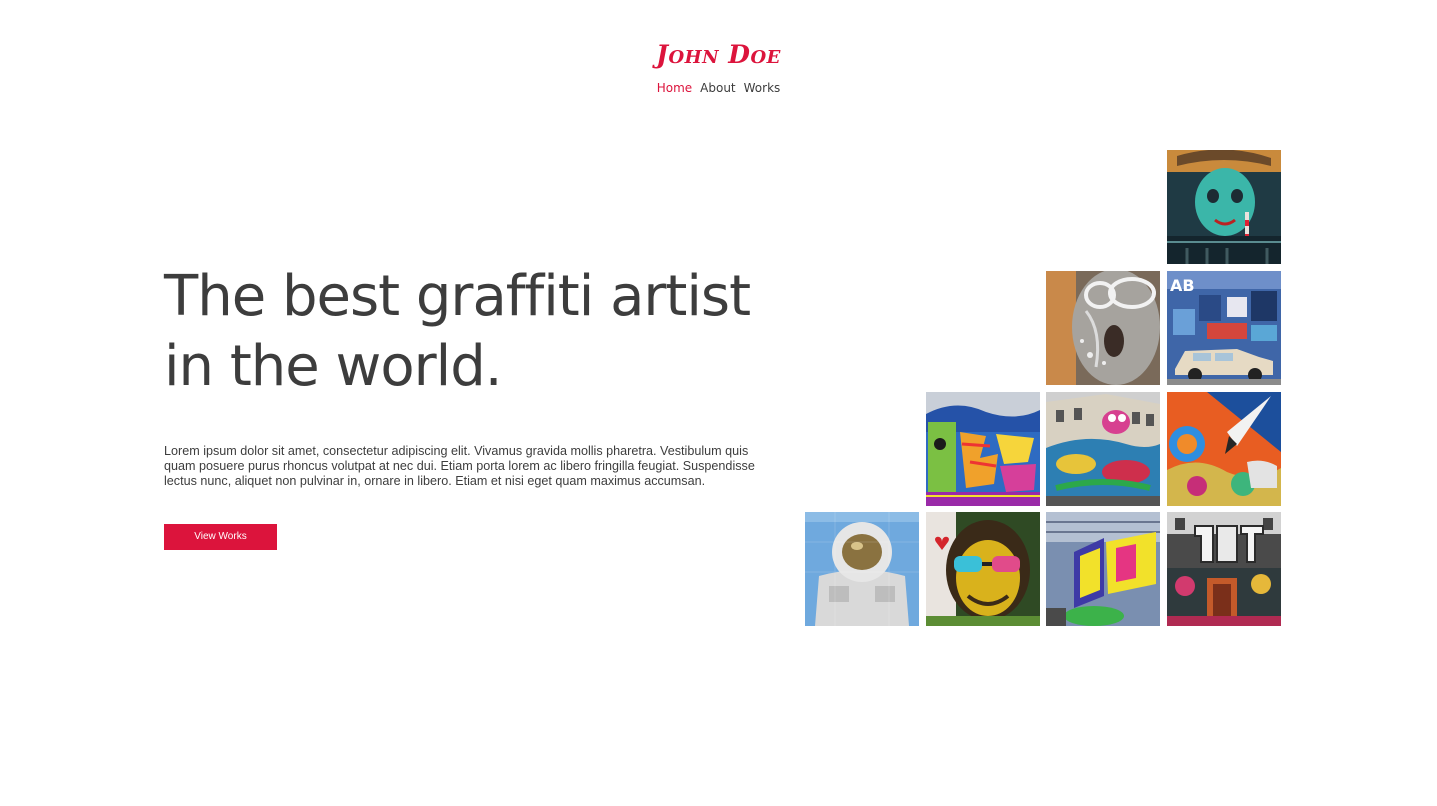 The width and height of the screenshot is (1437, 806). I want to click on gallery-image-blue-wall-car: AB, so click(1224, 328).